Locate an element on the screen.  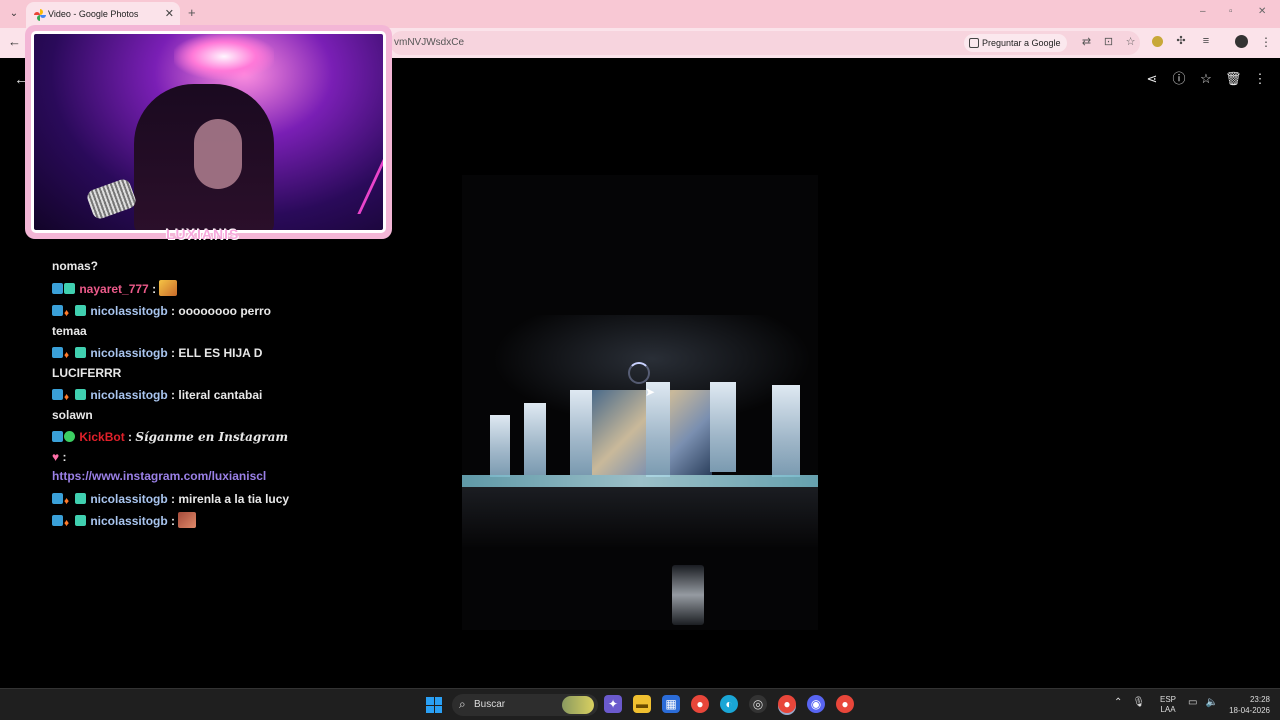
ask-google-label: Preguntar a Google is located at coordinates (1021, 43).